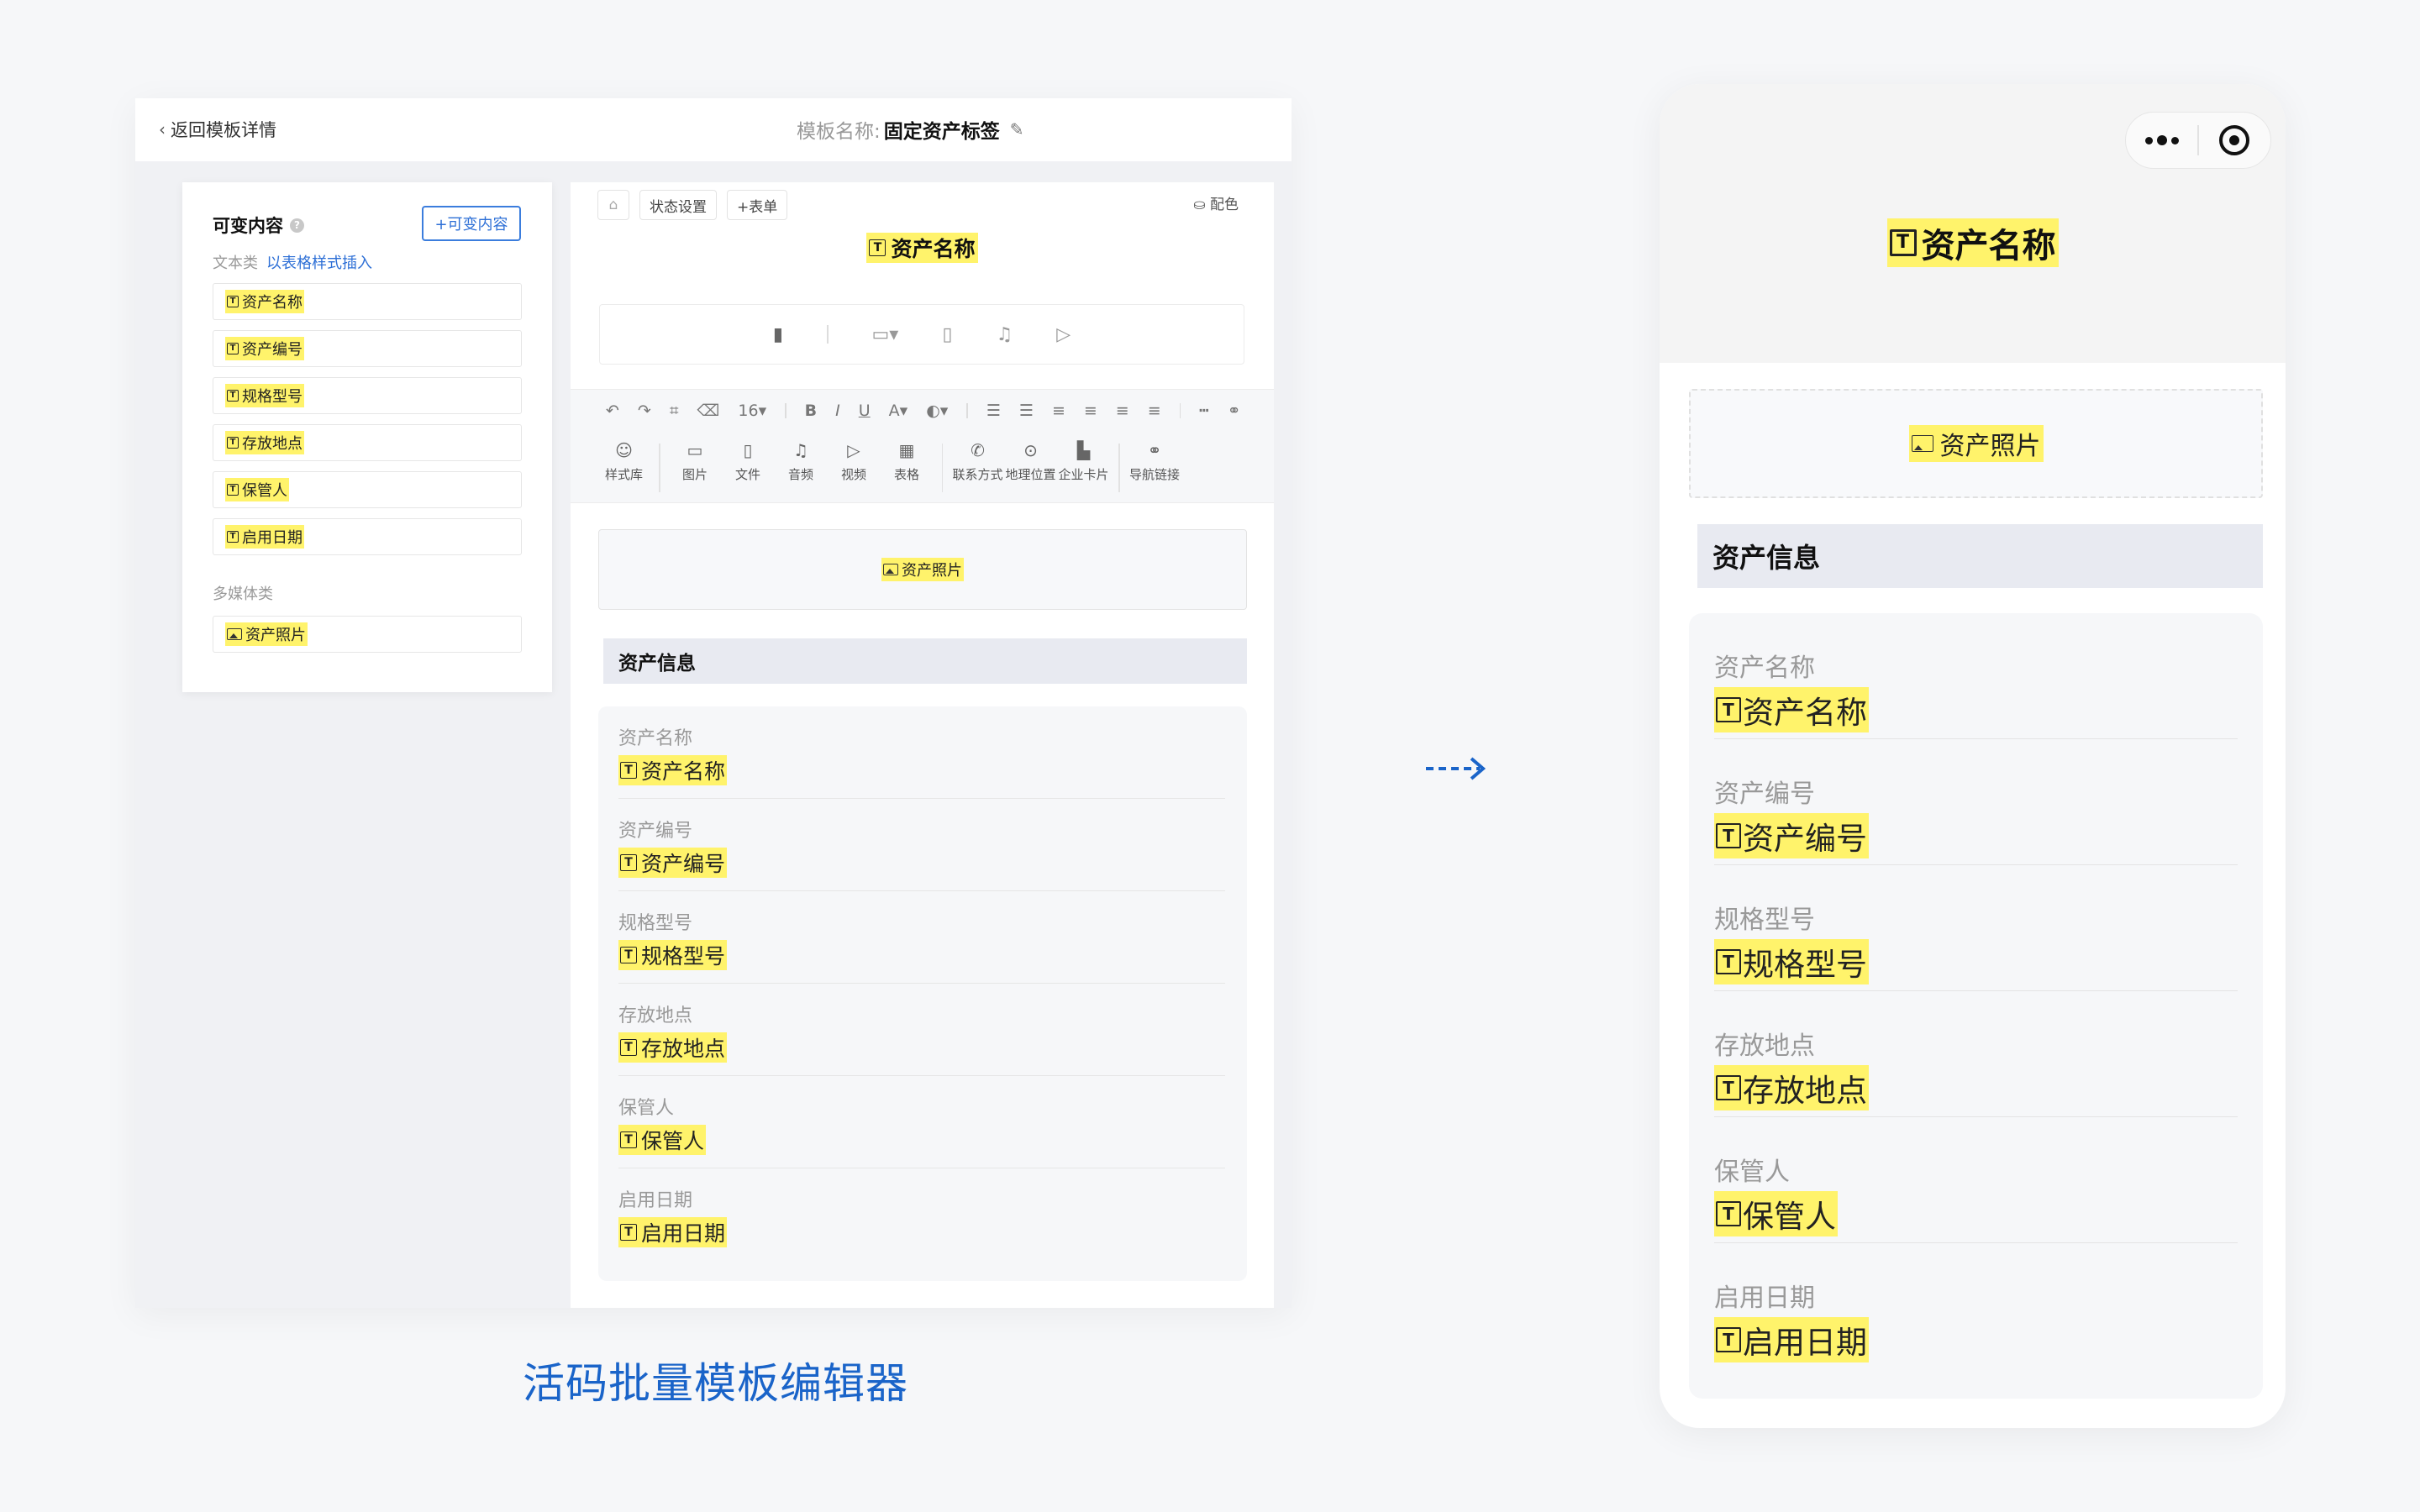  I want to click on image-icon: ▭, so click(695, 450).